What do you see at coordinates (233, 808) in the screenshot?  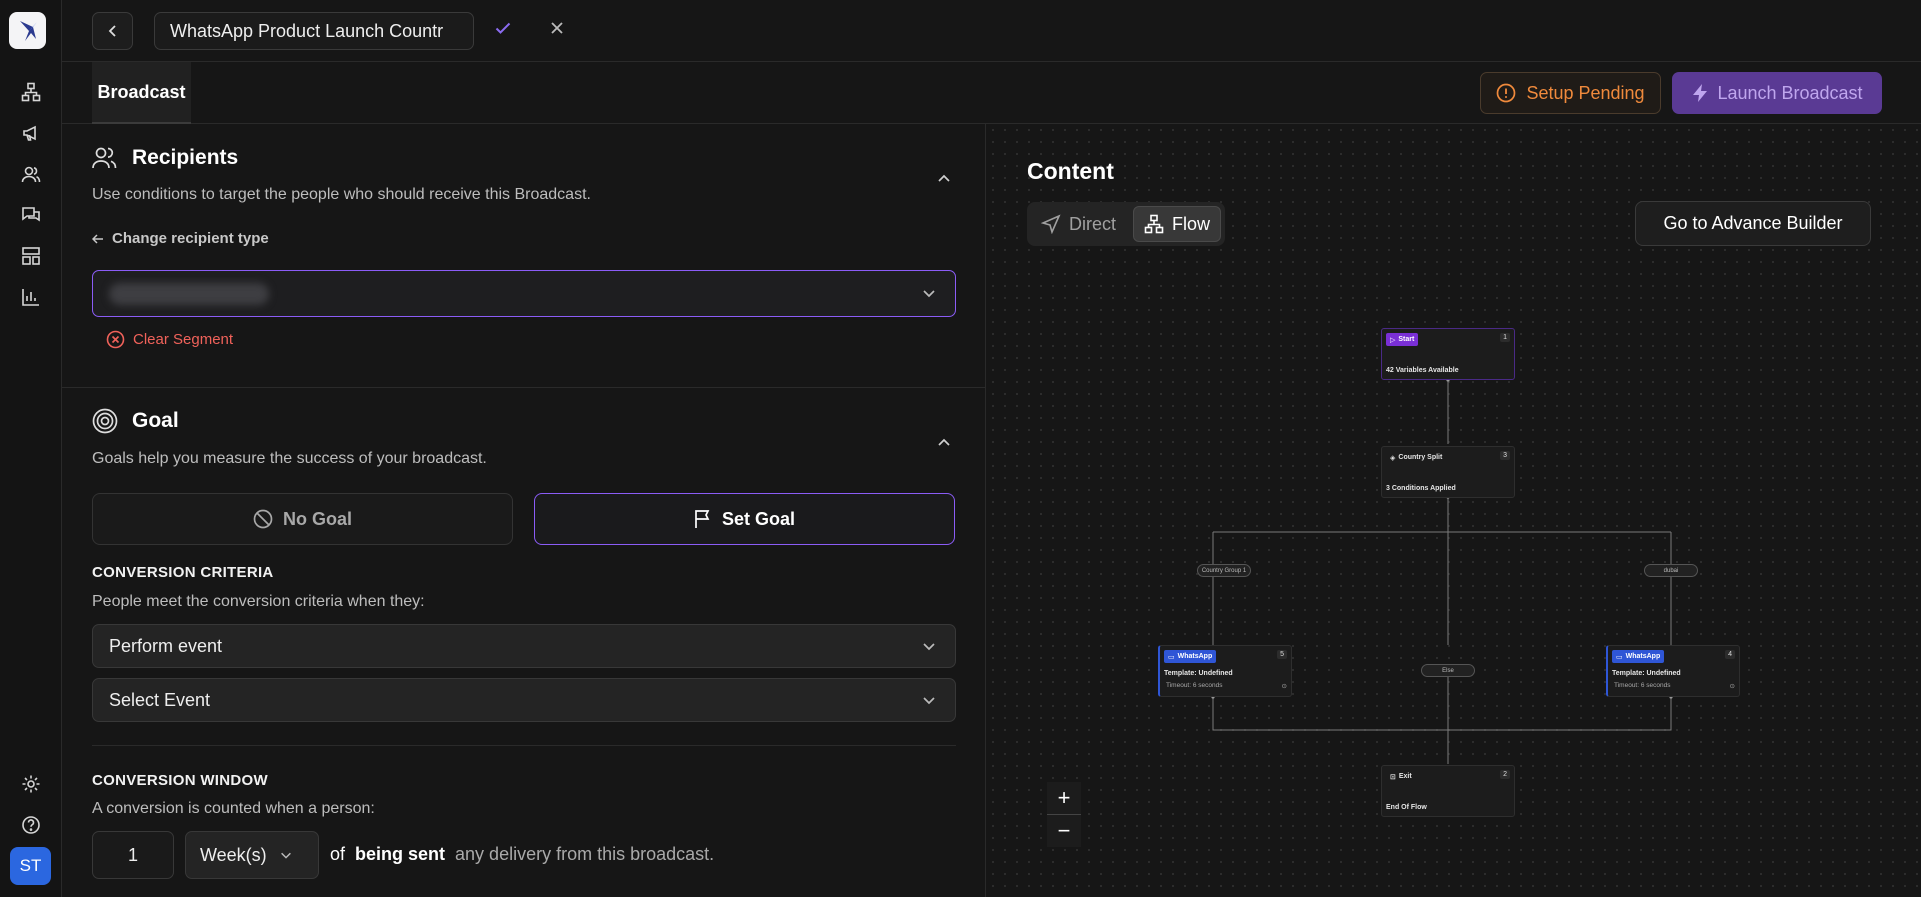 I see `conversion-window-description: A conversion is counted when a person:` at bounding box center [233, 808].